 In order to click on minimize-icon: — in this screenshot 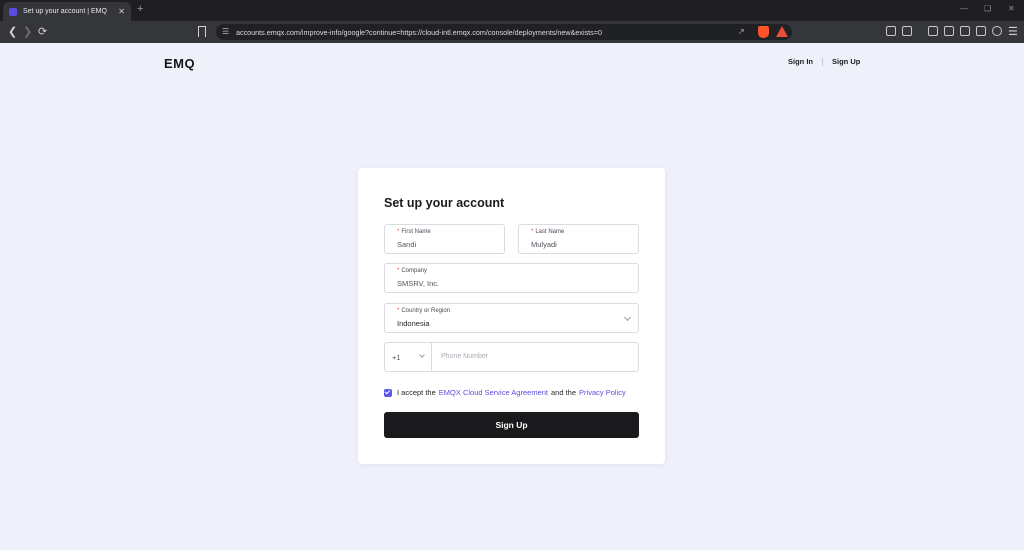, I will do `click(964, 8)`.